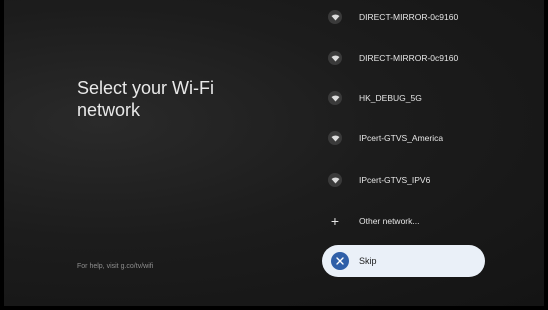 The width and height of the screenshot is (548, 310). Describe the element at coordinates (368, 261) in the screenshot. I see `skip-label: Skip` at that location.